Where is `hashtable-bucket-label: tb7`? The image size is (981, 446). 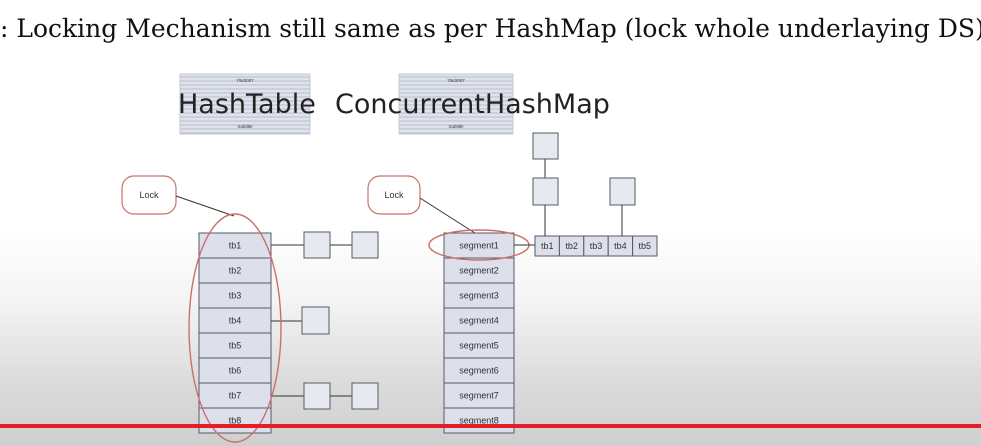
hashtable-bucket-label: tb7 is located at coordinates (235, 396).